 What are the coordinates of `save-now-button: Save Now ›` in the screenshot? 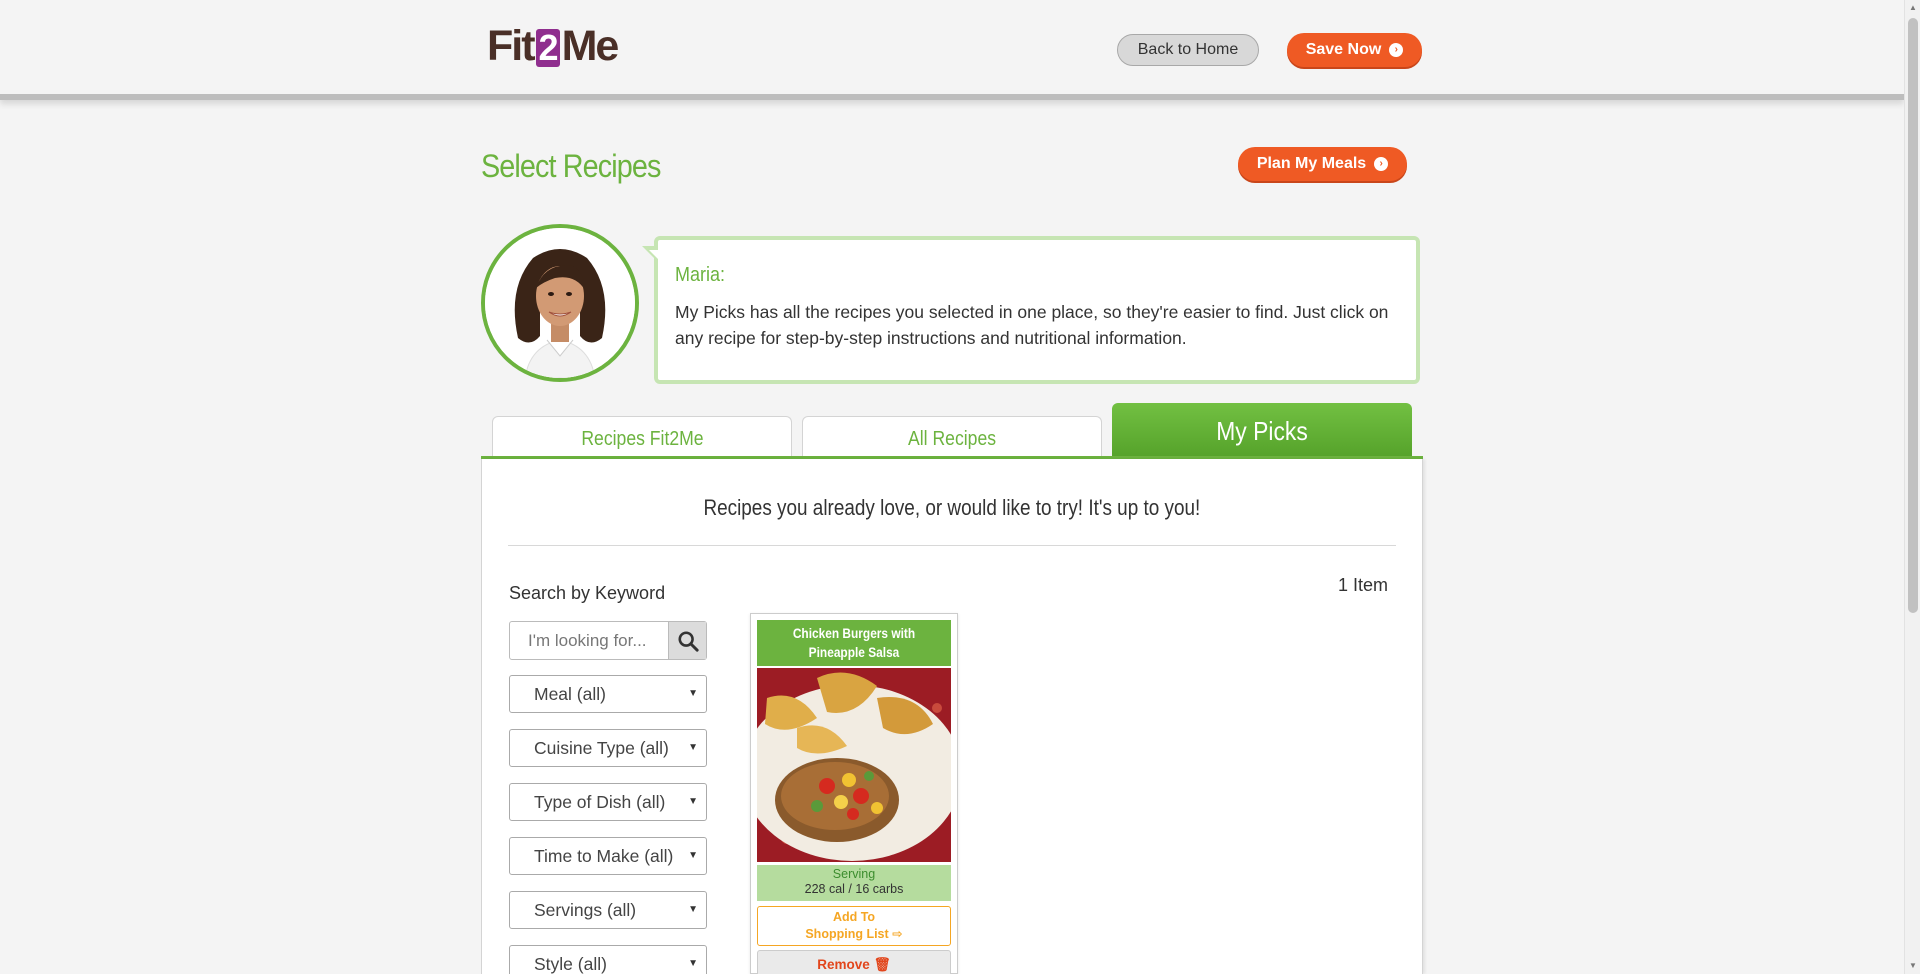 It's located at (1354, 50).